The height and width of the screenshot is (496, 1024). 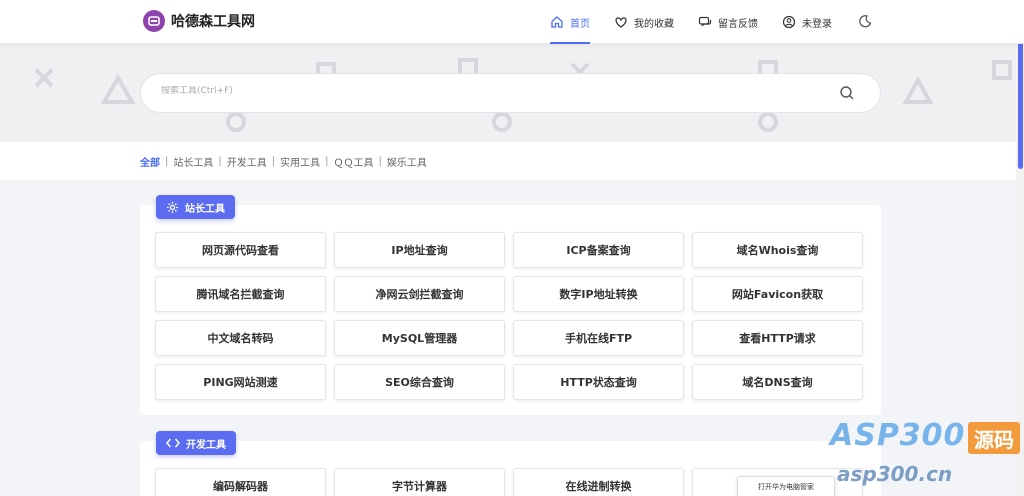 What do you see at coordinates (240, 482) in the screenshot?
I see `tool-card: 编码解码器` at bounding box center [240, 482].